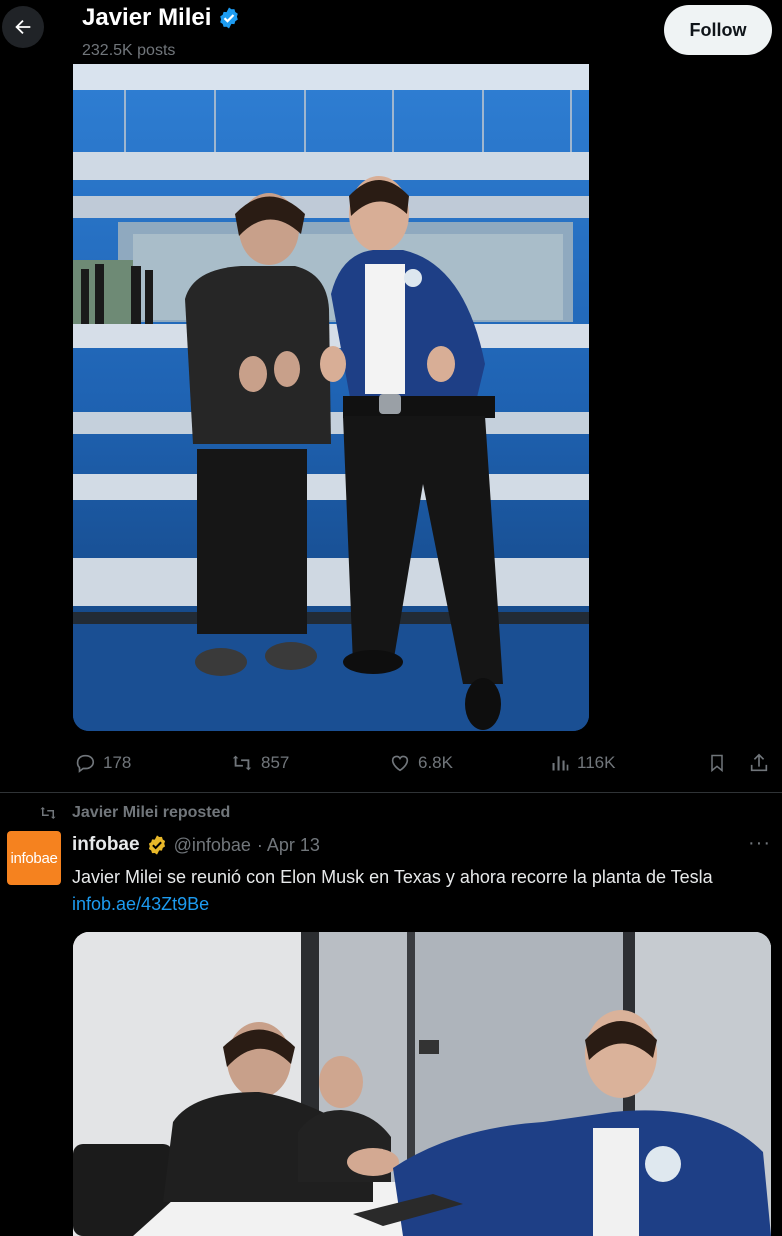 The height and width of the screenshot is (1236, 782). What do you see at coordinates (391, 792) in the screenshot?
I see `post-divider` at bounding box center [391, 792].